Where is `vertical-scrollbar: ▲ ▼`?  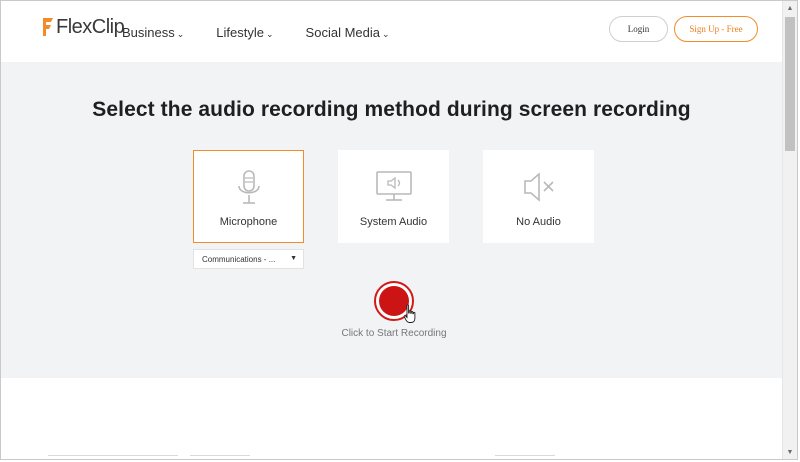
vertical-scrollbar: ▲ ▼ is located at coordinates (789, 230).